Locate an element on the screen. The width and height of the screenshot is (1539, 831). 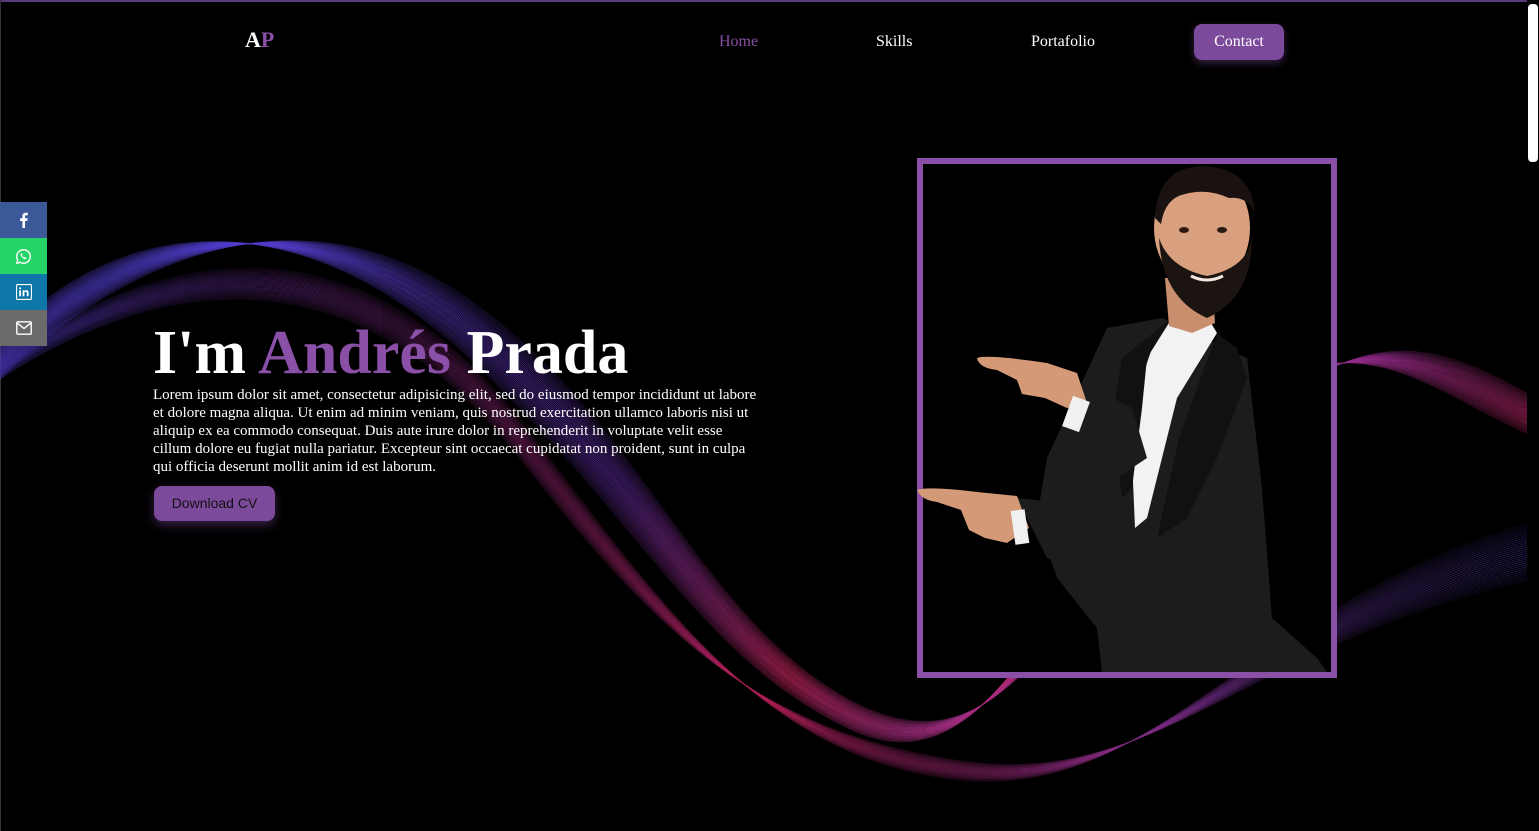
linkedin-icon is located at coordinates (23, 292).